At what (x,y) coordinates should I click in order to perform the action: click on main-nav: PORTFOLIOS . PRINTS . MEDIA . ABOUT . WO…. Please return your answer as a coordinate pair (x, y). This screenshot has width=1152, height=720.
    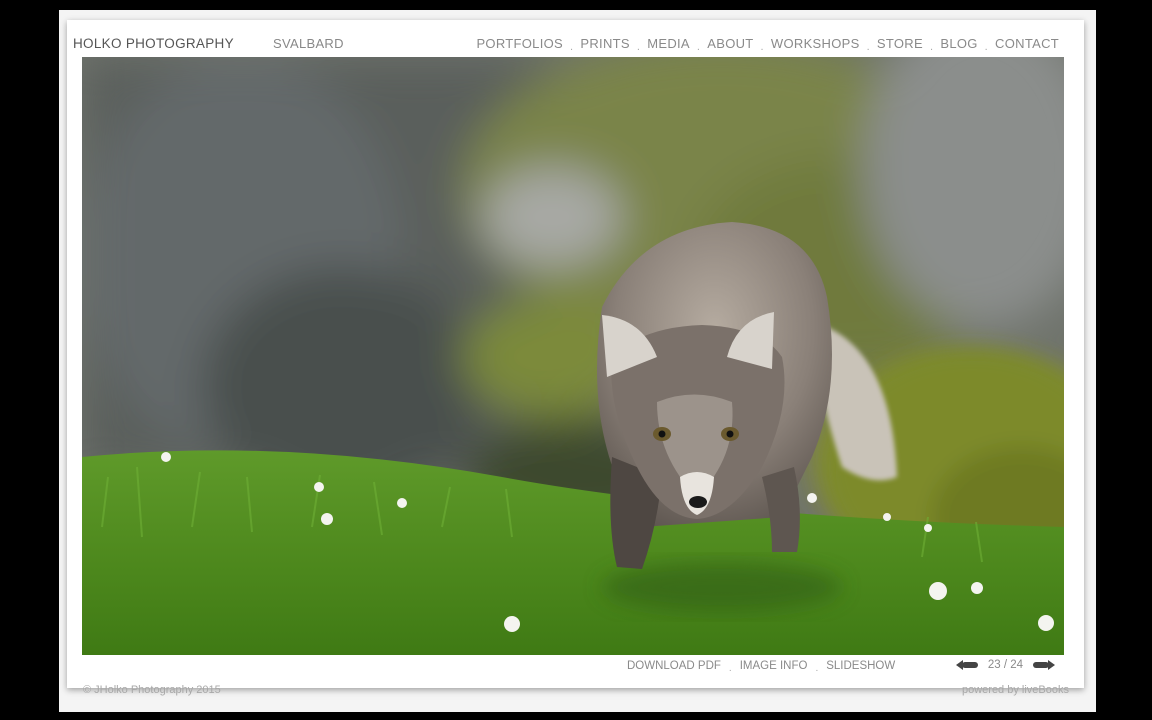
    Looking at the image, I should click on (767, 44).